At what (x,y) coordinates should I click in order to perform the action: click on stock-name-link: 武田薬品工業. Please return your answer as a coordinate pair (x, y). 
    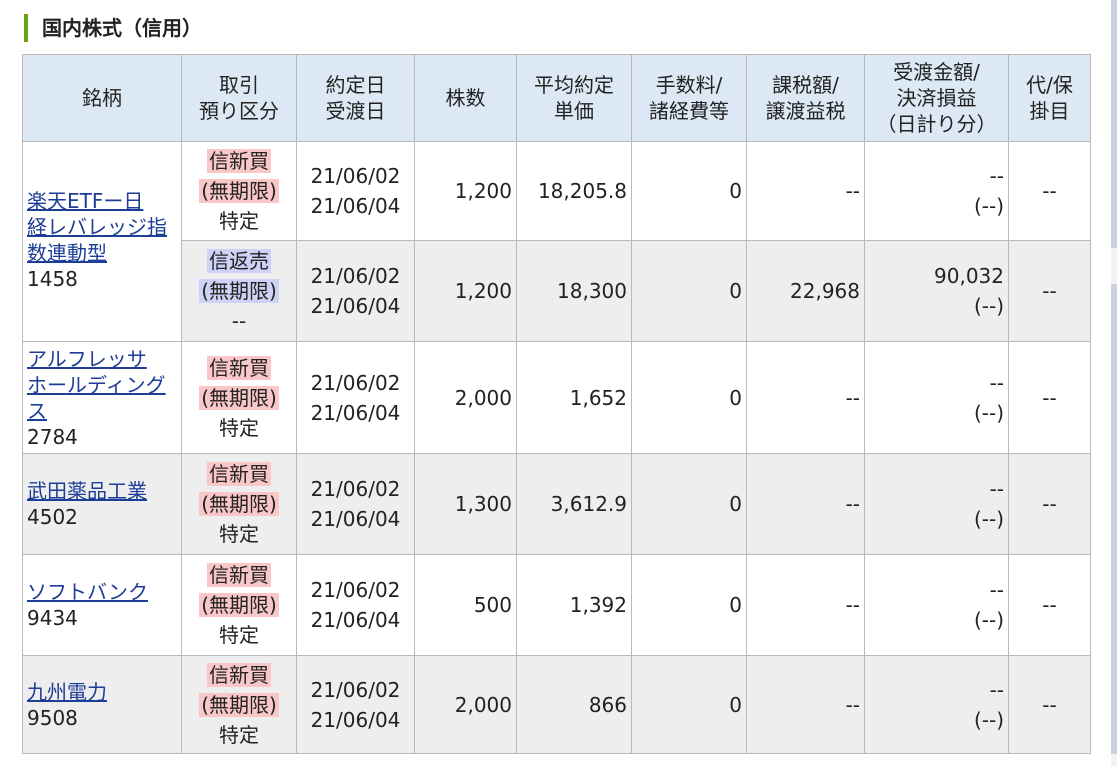
    Looking at the image, I should click on (102, 491).